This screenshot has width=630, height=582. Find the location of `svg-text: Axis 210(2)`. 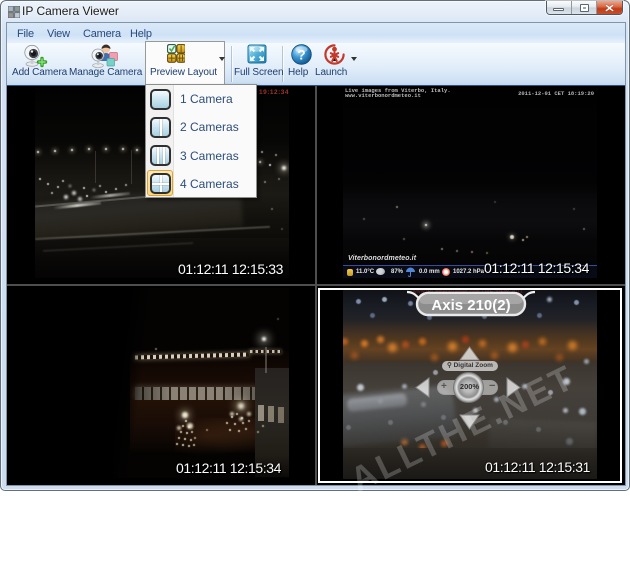

svg-text: Axis 210(2) is located at coordinates (470, 305).